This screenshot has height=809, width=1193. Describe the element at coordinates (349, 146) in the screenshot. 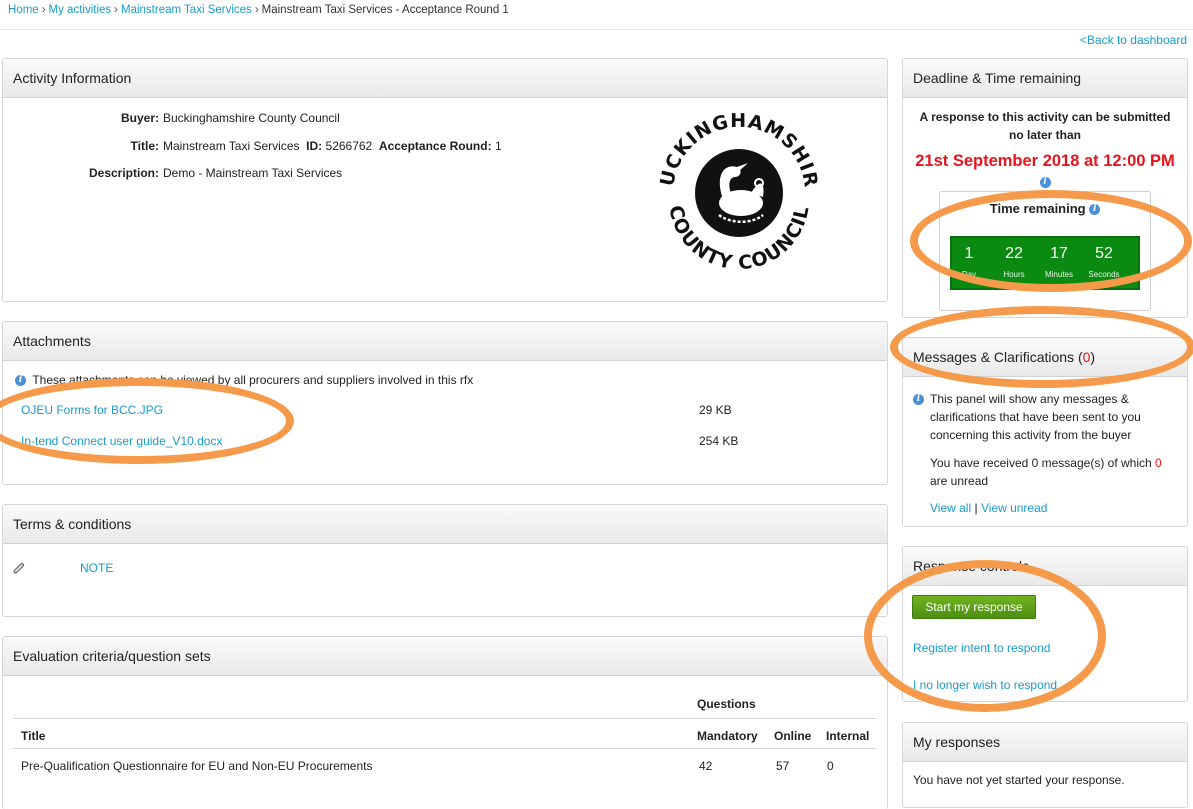

I see `id-value: 5266762` at that location.